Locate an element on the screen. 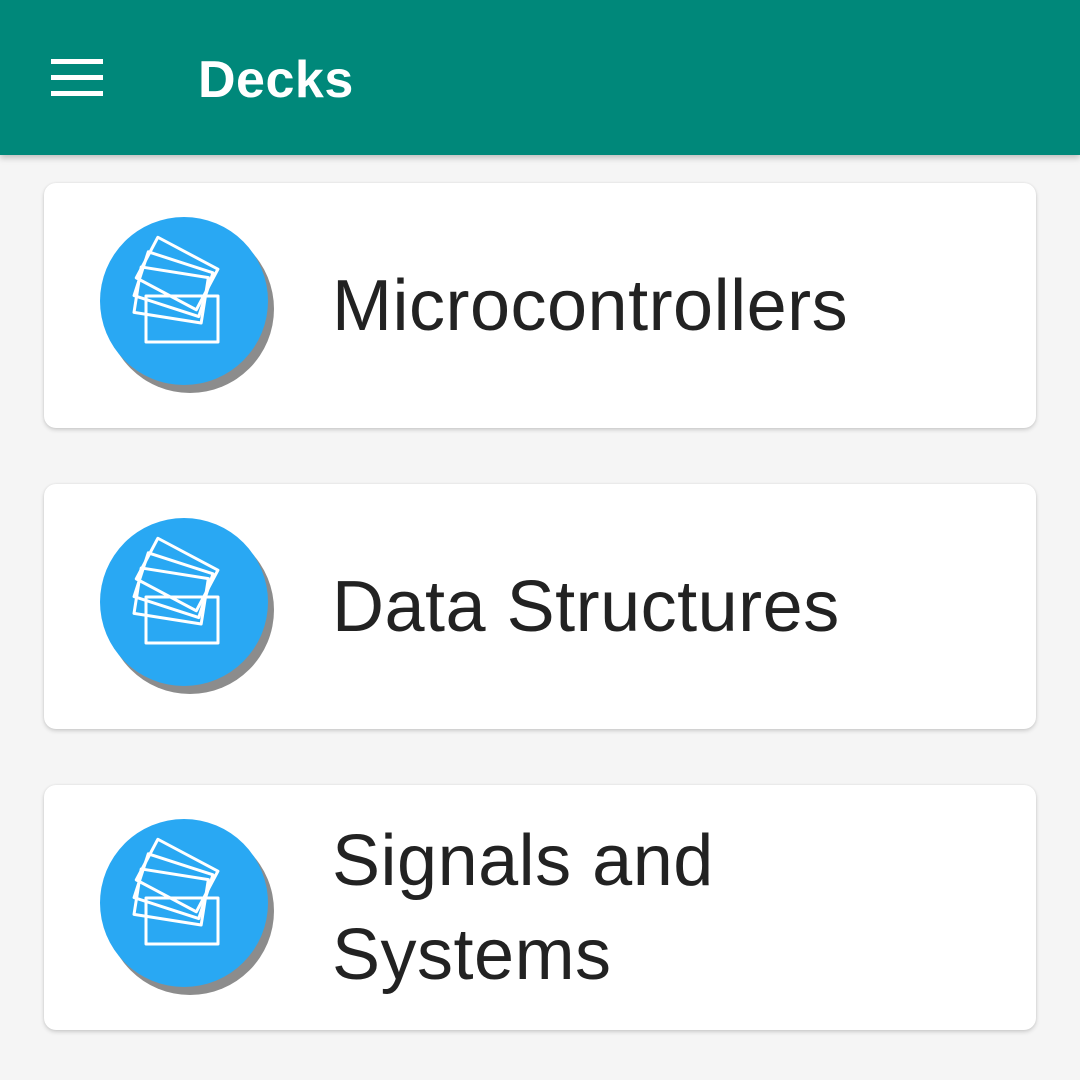 This screenshot has height=1080, width=1080. page-title: Decks is located at coordinates (276, 80).